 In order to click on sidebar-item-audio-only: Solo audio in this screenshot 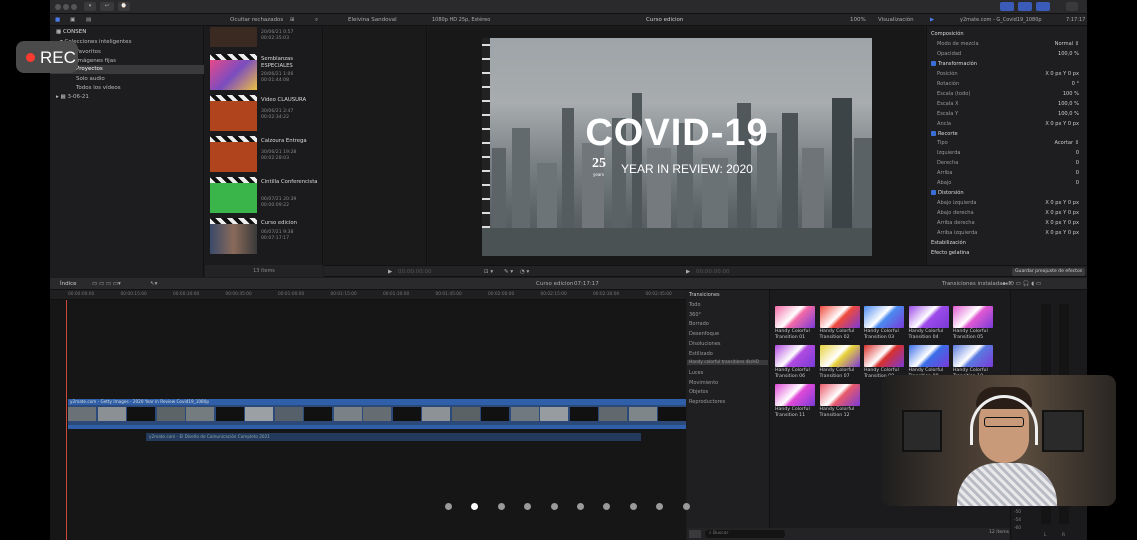, I will do `click(90, 79)`.